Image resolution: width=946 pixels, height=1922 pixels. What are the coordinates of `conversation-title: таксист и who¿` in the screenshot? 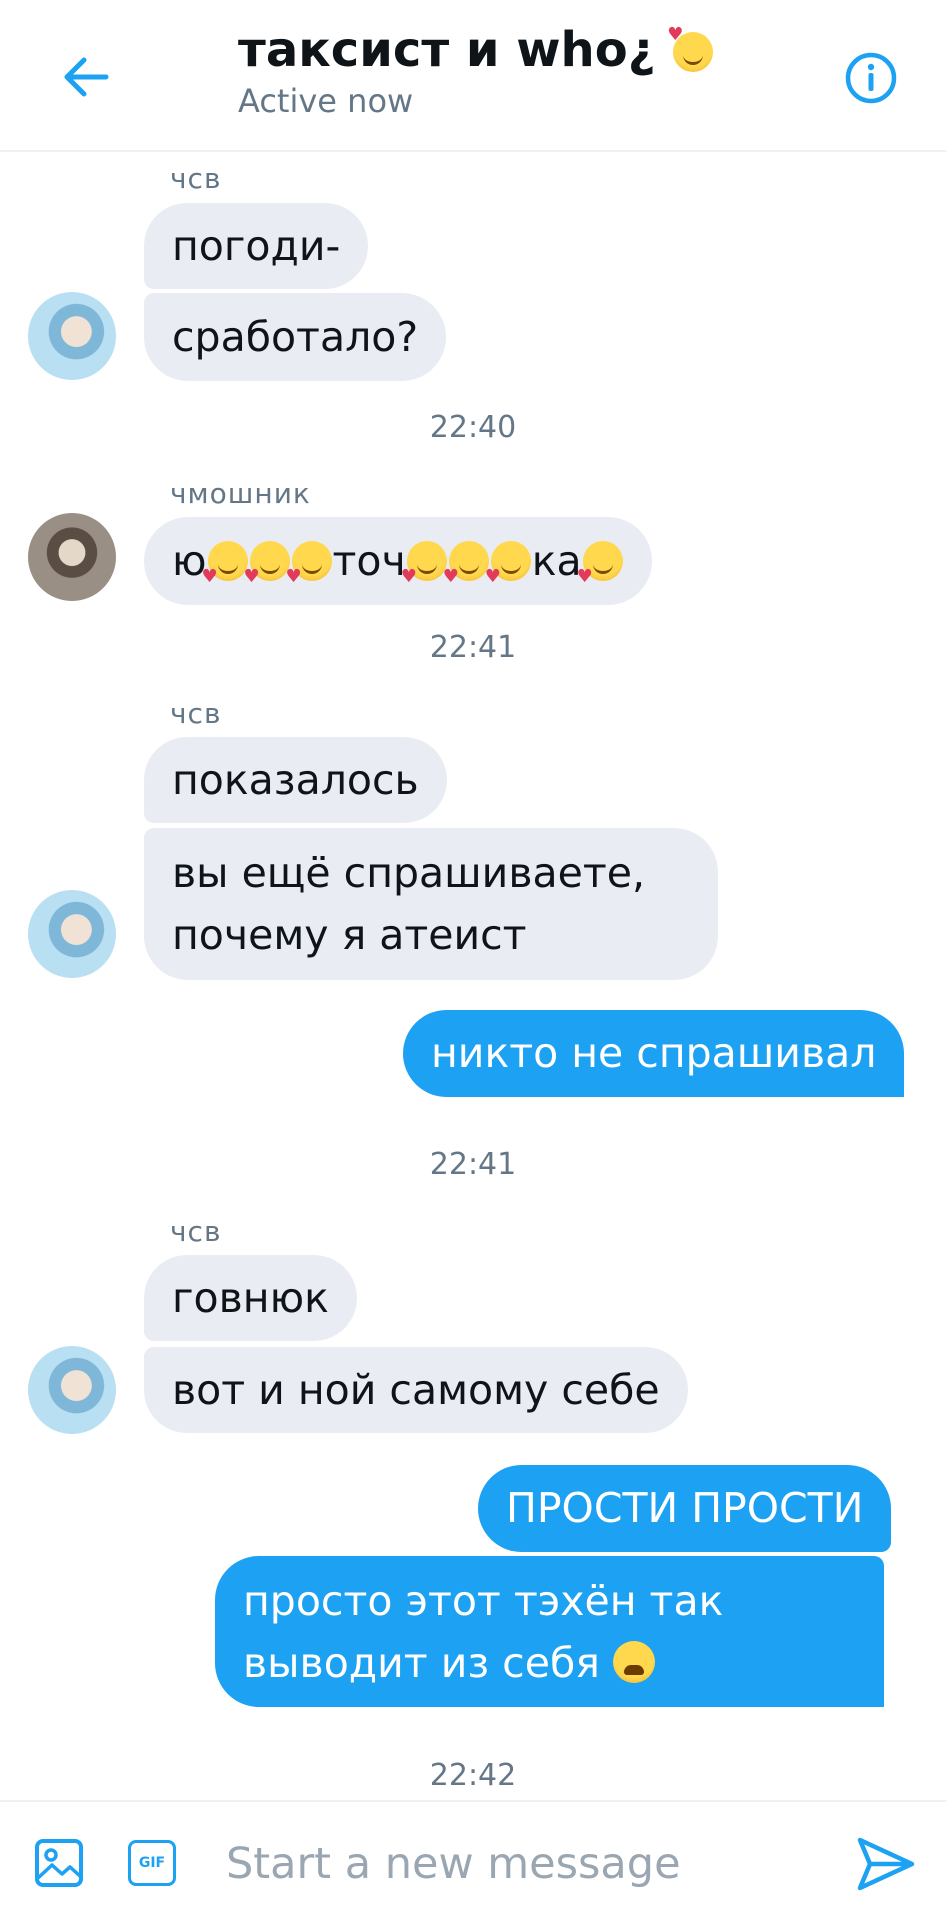 It's located at (476, 50).